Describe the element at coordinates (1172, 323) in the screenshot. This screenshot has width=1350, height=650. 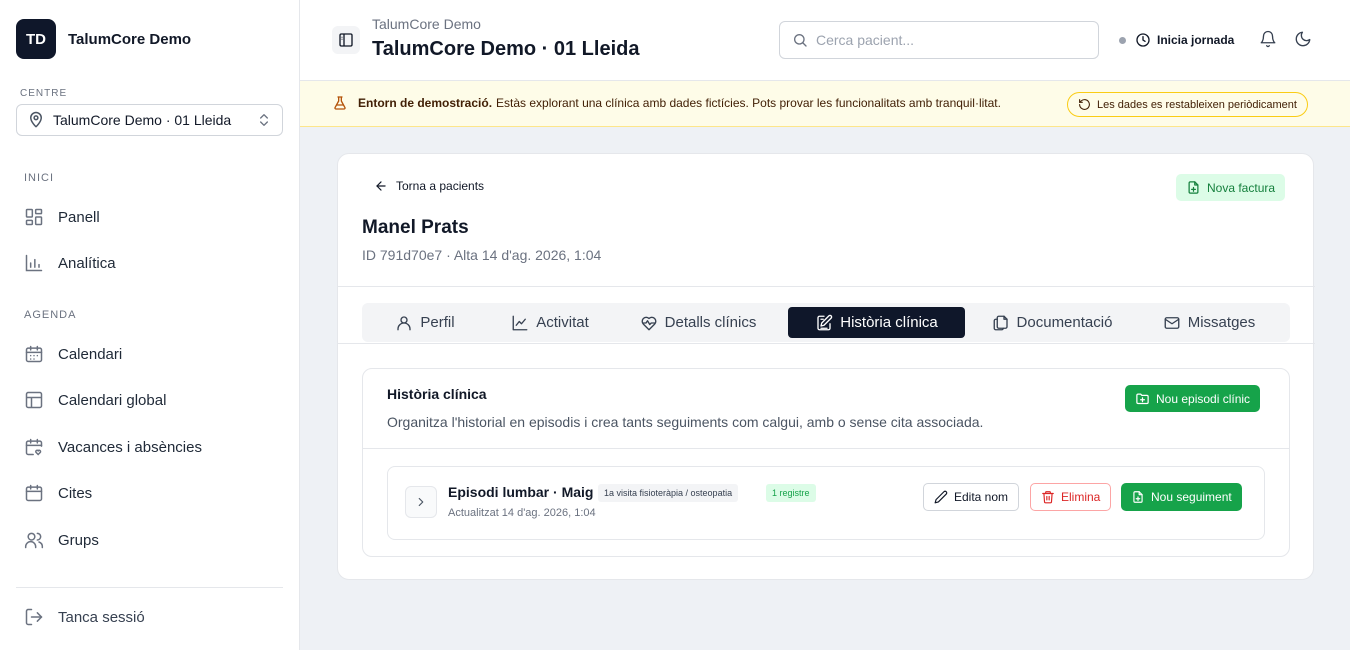
I see `mail-icon` at that location.